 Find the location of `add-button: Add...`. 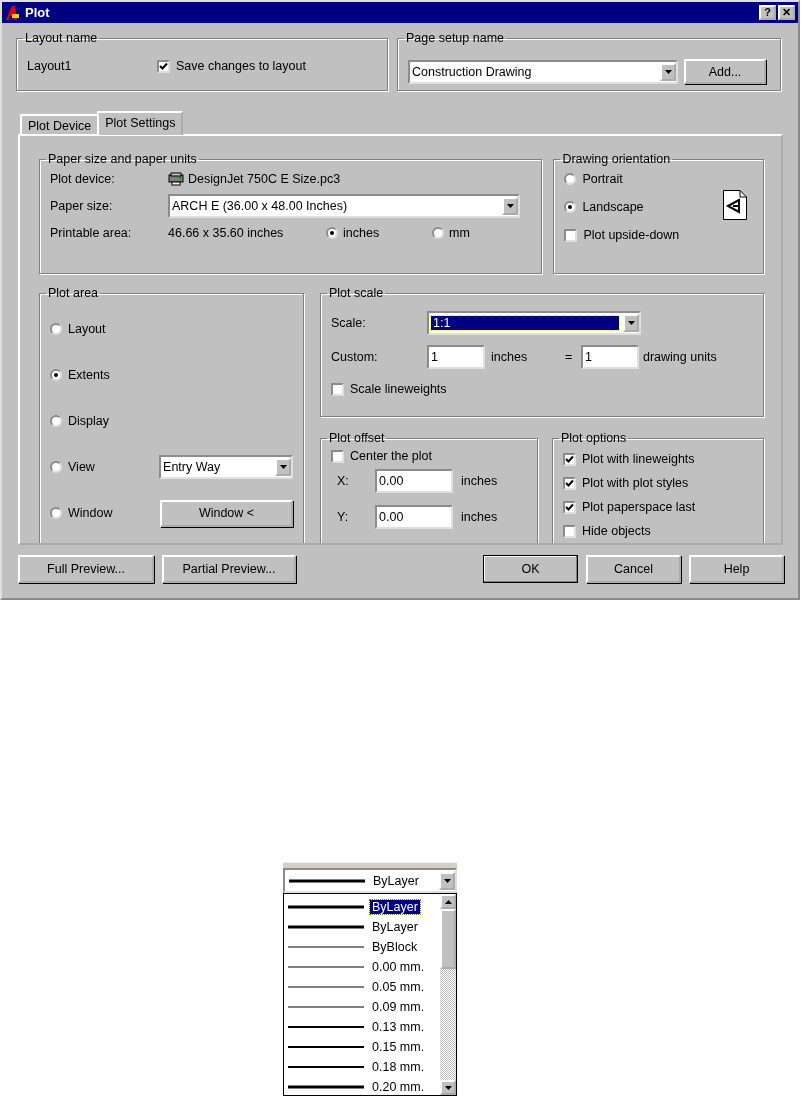

add-button: Add... is located at coordinates (725, 71).